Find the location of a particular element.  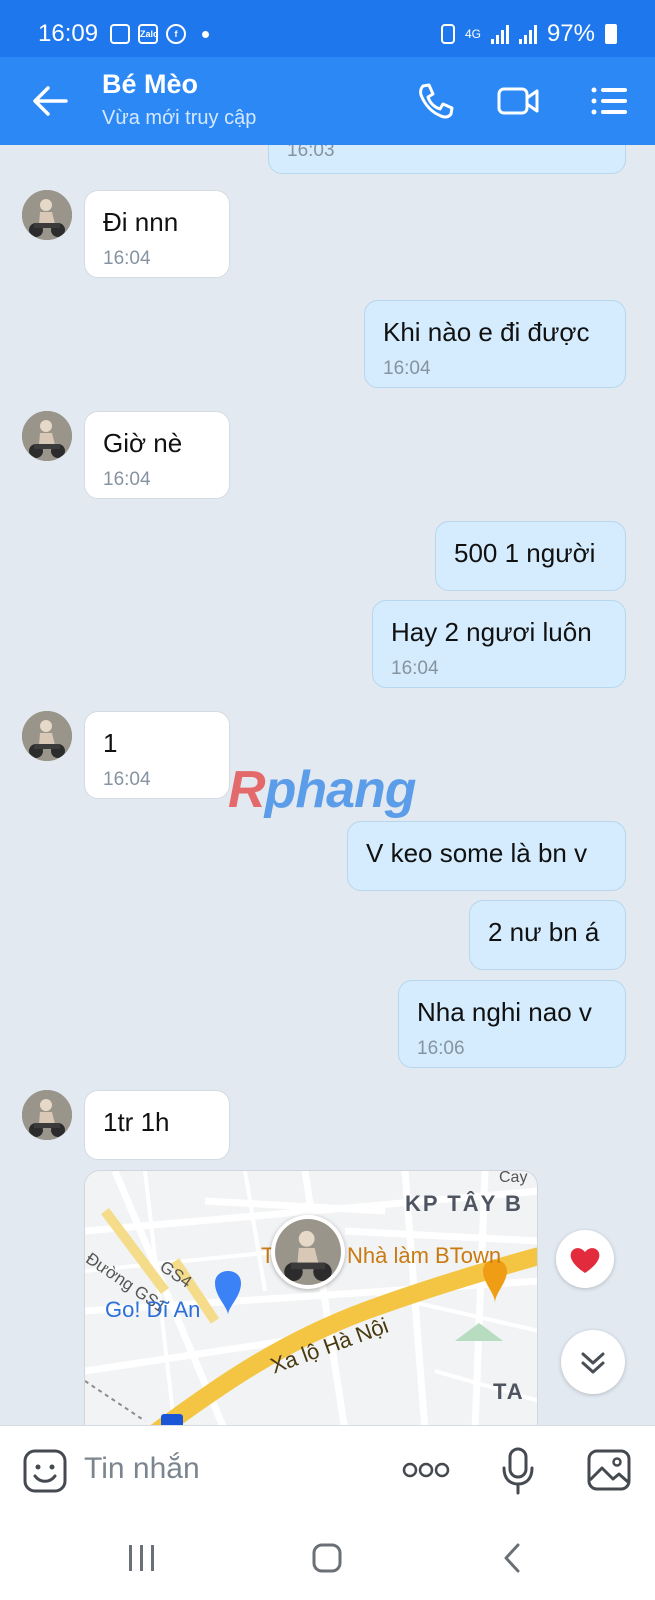

heart-icon is located at coordinates (585, 1260).